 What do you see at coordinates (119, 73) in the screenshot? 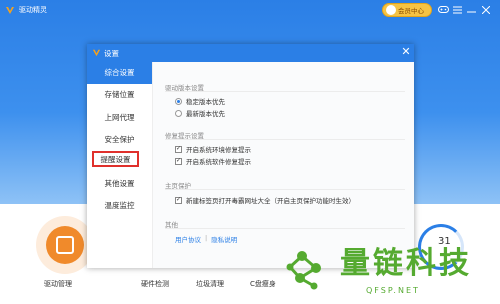
I see `sidebar-item-general: 综合设置` at bounding box center [119, 73].